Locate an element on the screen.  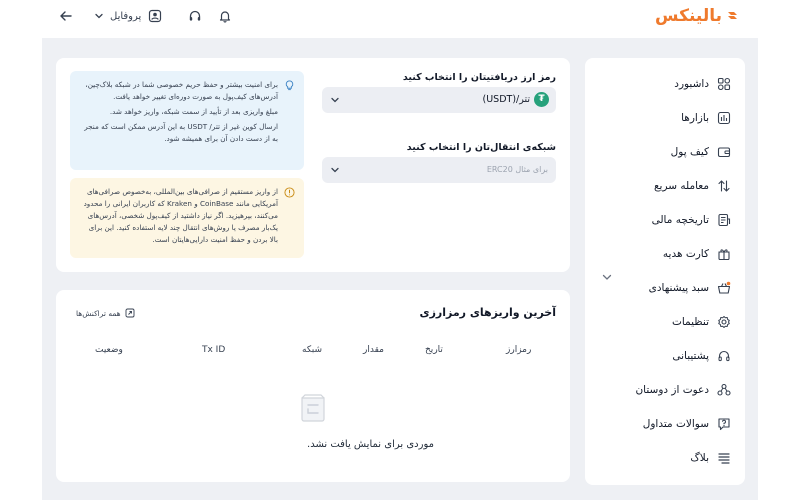
sidebar-item-markets: بازارها is located at coordinates (706, 118).